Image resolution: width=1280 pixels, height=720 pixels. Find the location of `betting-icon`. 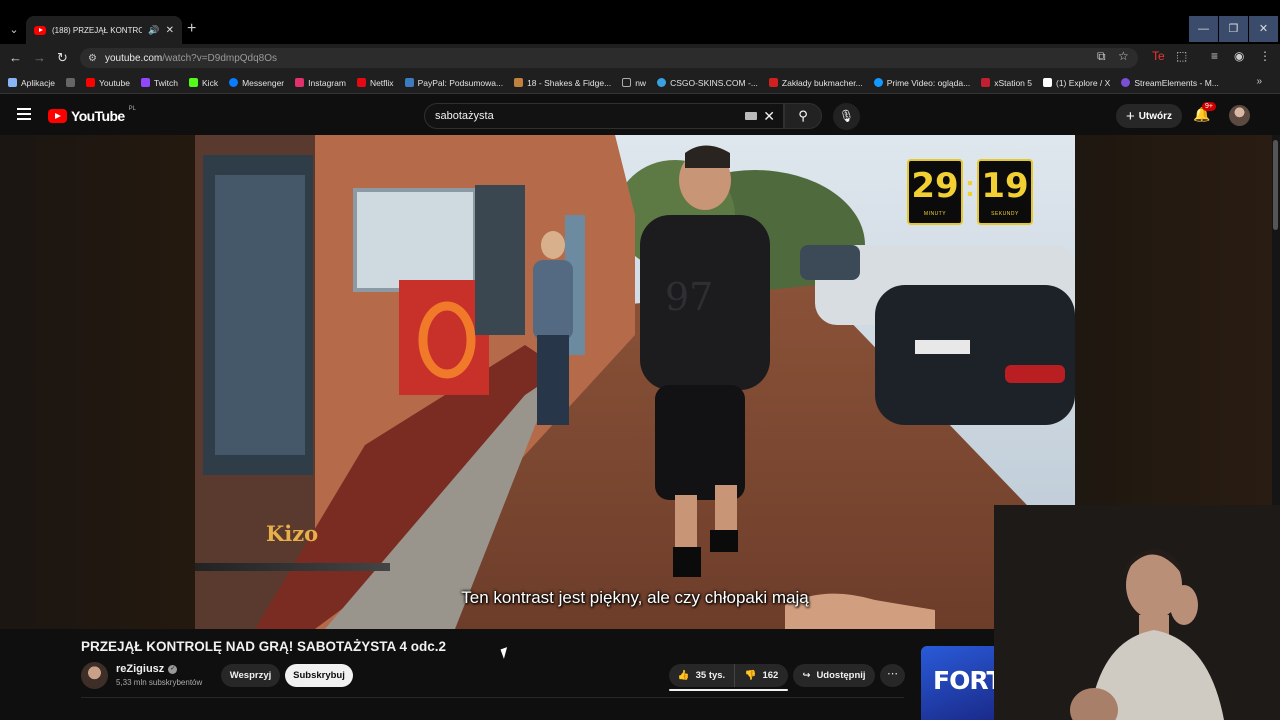

betting-icon is located at coordinates (773, 82).